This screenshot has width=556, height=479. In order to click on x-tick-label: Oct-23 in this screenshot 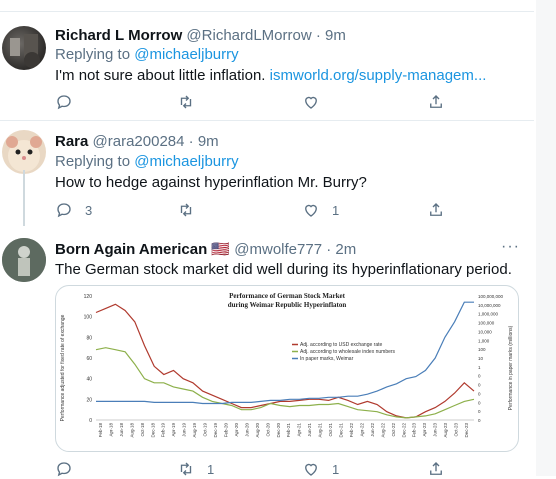, I will do `click(456, 430)`.